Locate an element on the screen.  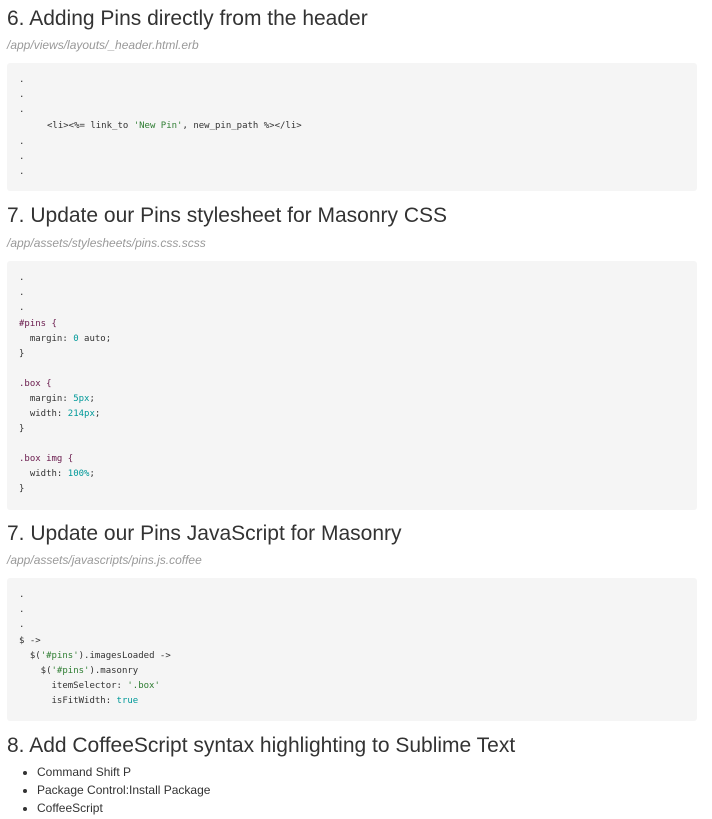
code-number: 214px is located at coordinates (81, 414).